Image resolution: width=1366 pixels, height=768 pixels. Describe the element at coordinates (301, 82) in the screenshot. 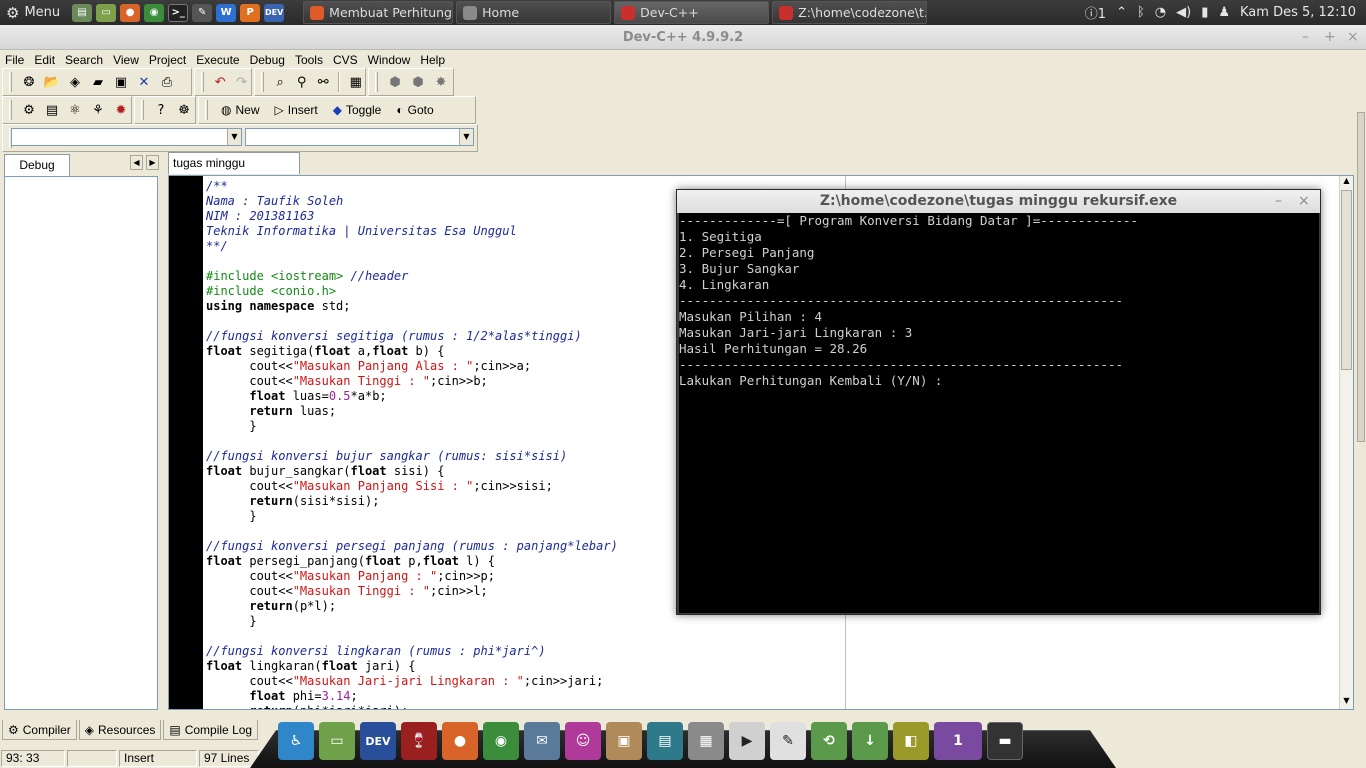

I see `replace-icon: ⚲` at that location.